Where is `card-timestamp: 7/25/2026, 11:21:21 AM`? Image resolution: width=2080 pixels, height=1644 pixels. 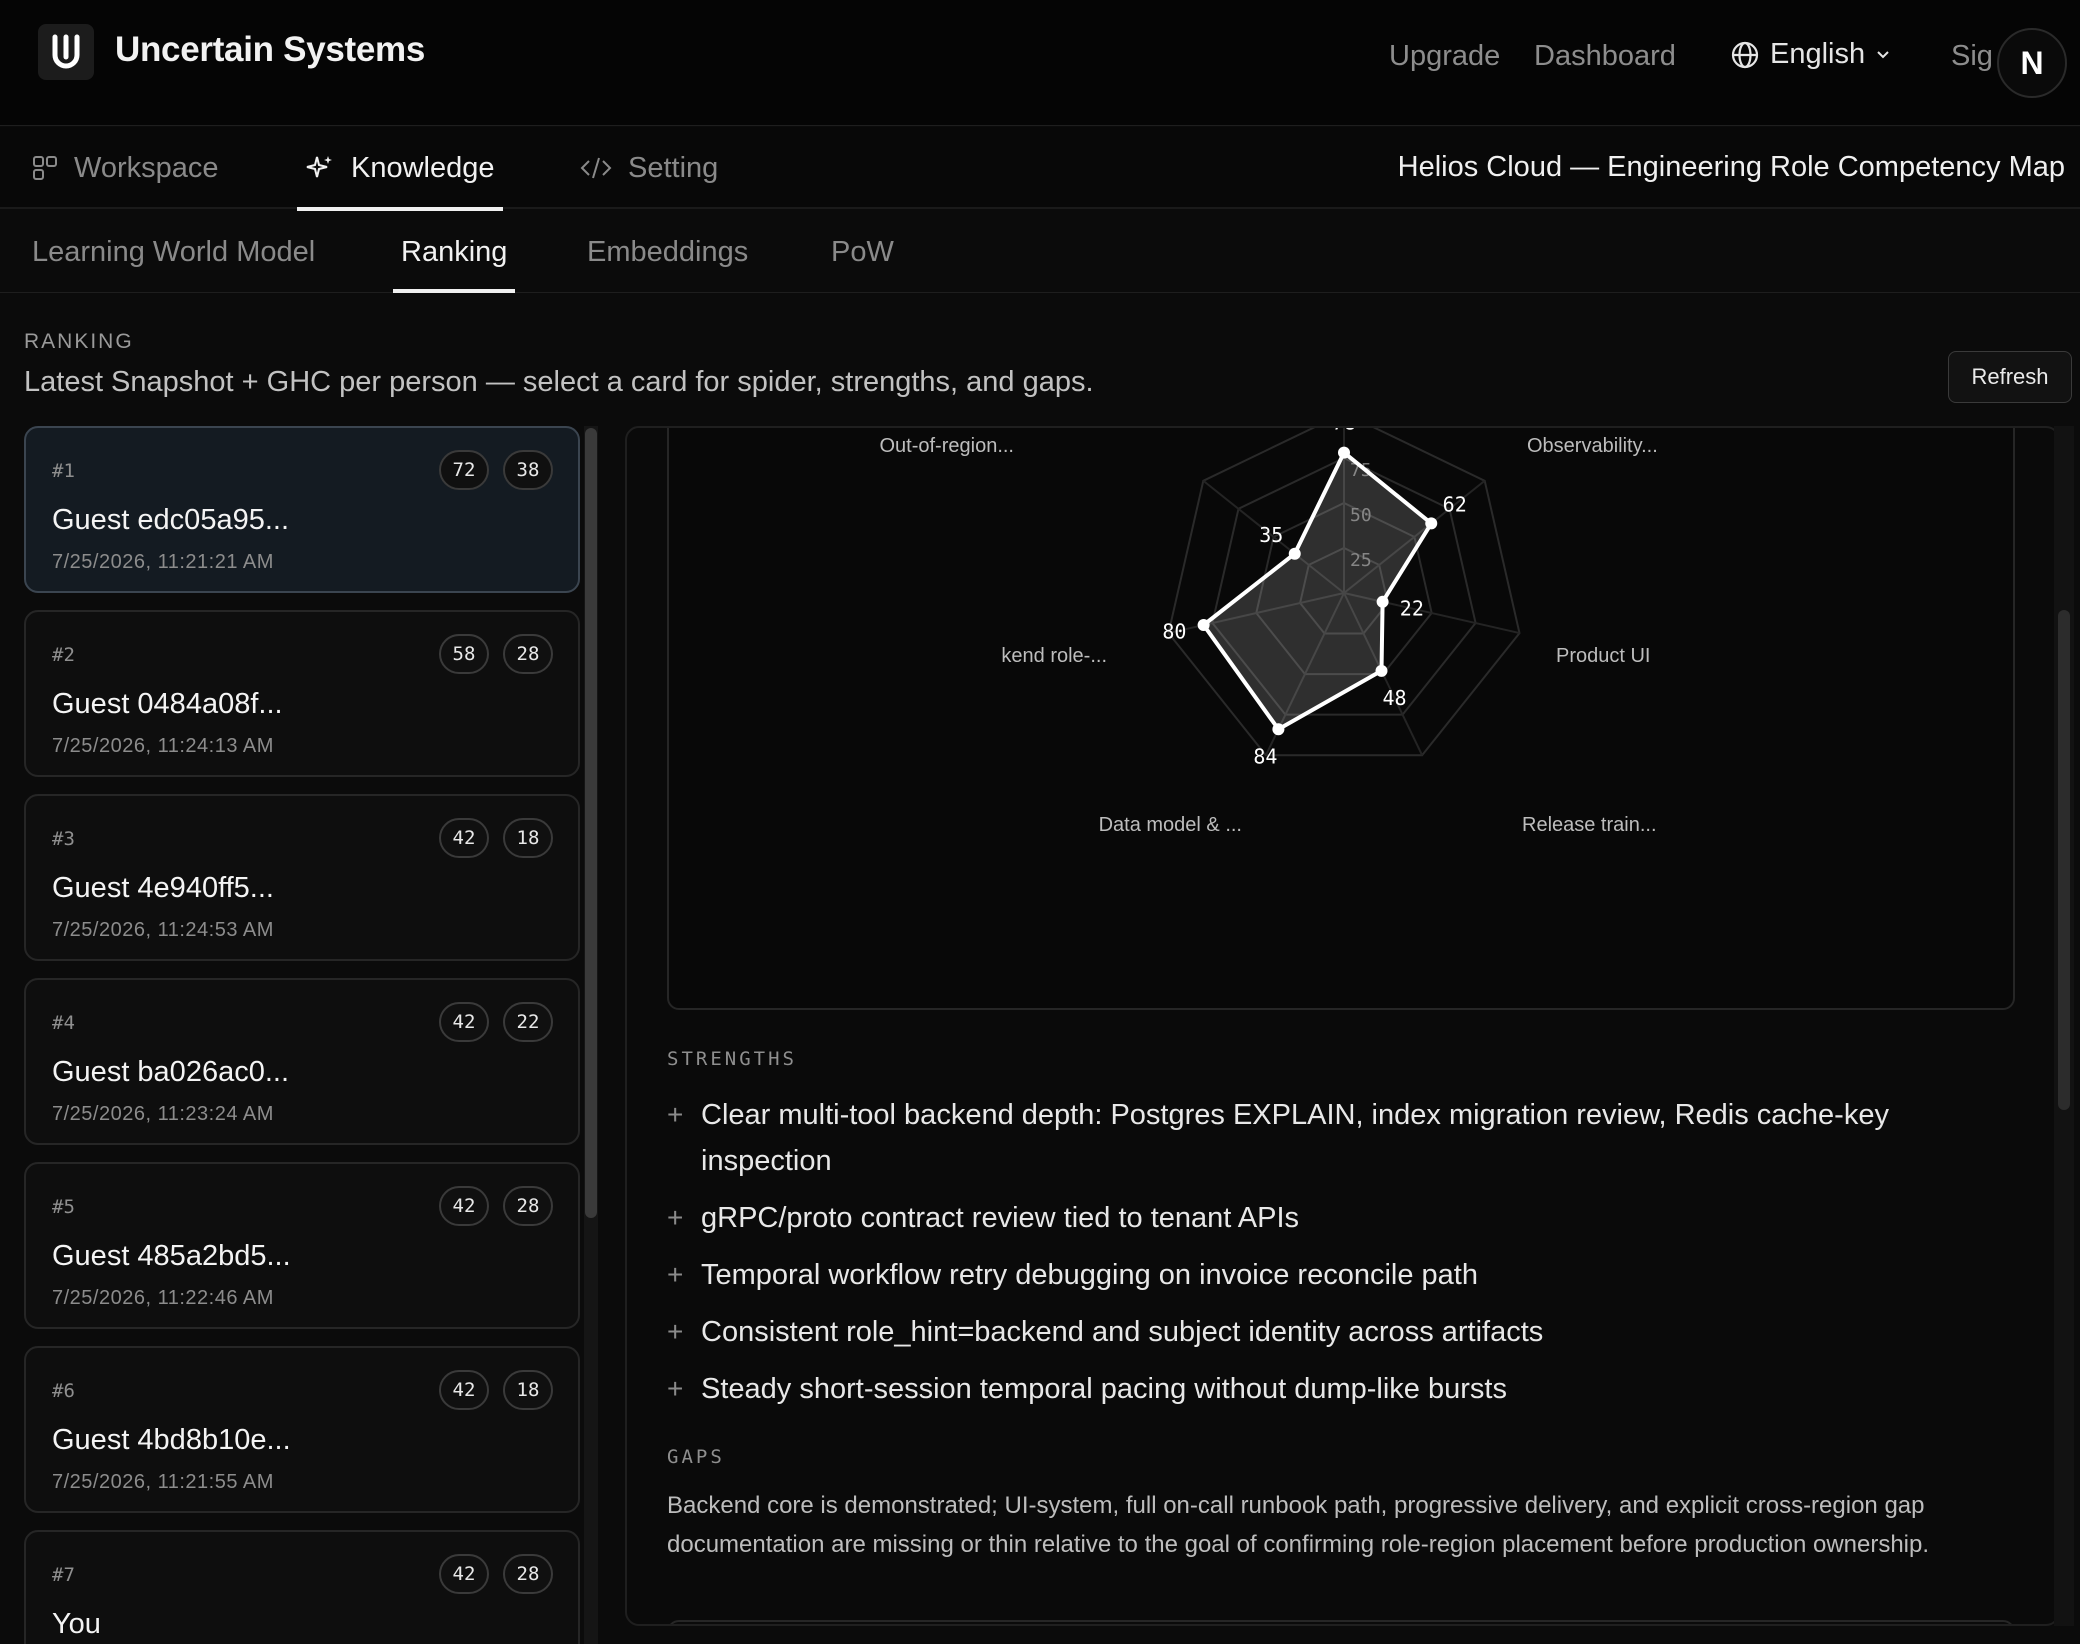
card-timestamp: 7/25/2026, 11:21:21 AM is located at coordinates (163, 562).